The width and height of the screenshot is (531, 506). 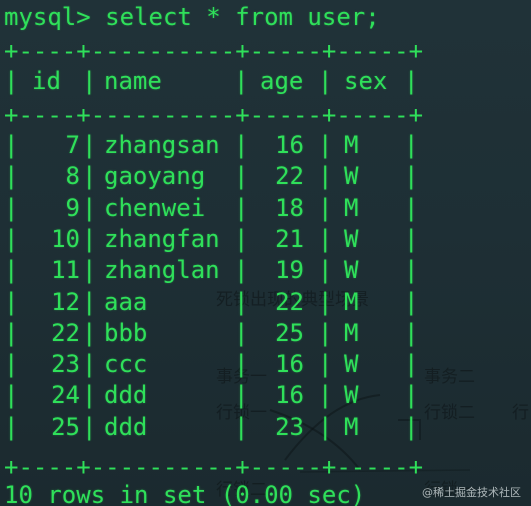 What do you see at coordinates (65, 301) in the screenshot?
I see `cell-id: 12` at bounding box center [65, 301].